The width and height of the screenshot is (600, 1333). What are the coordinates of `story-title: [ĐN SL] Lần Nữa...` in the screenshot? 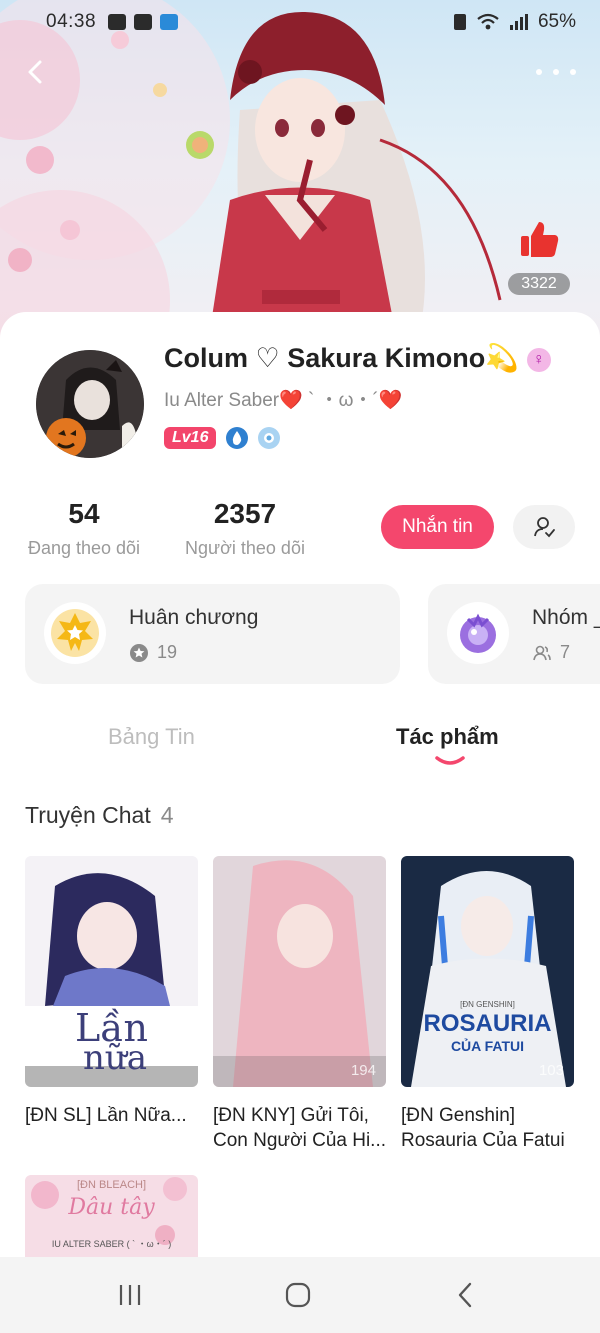 It's located at (111, 1128).